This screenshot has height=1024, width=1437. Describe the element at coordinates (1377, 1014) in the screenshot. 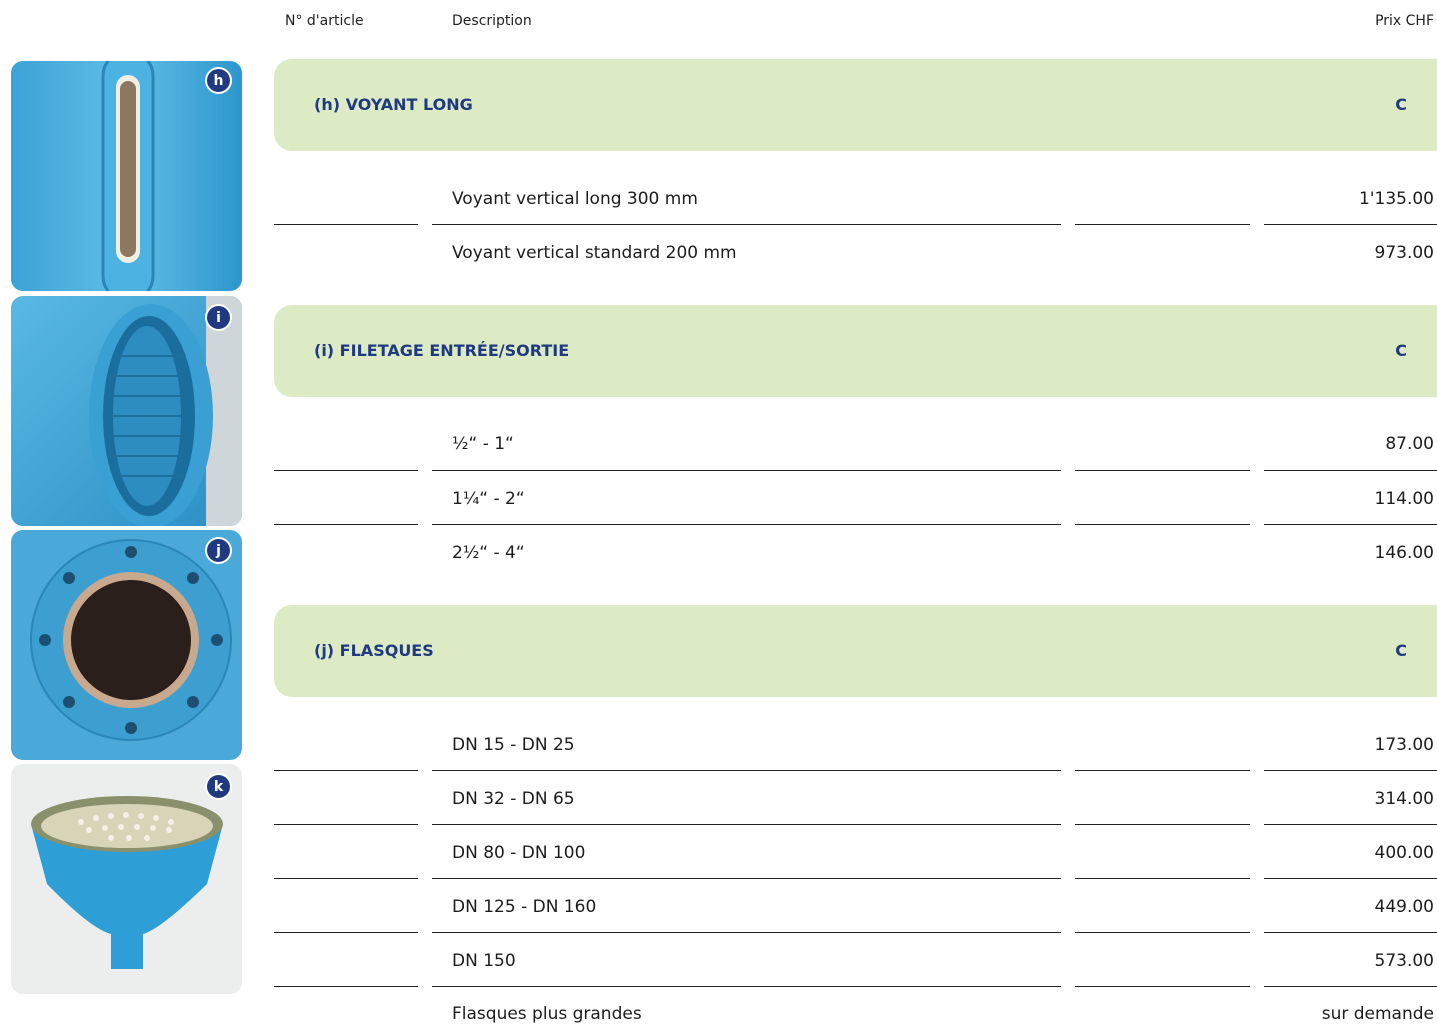

I see `row-price: sur demande` at that location.